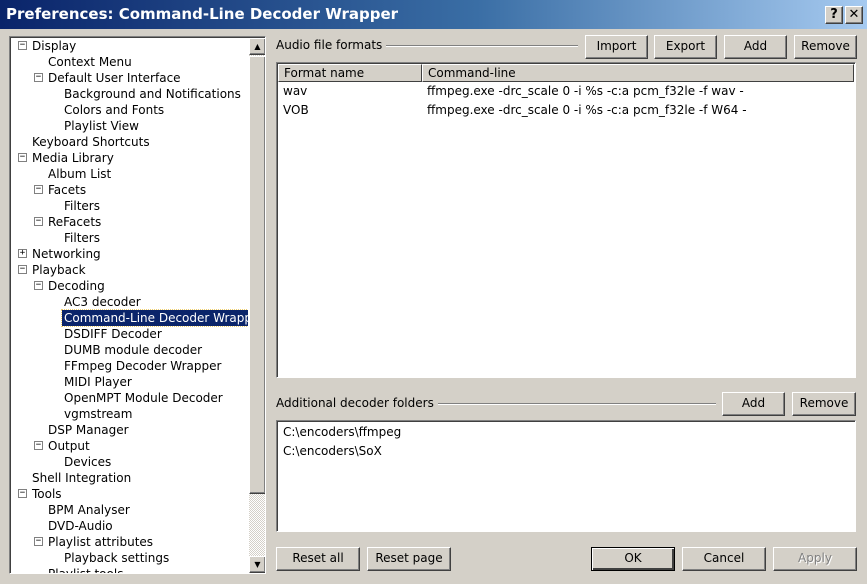 The width and height of the screenshot is (867, 584). I want to click on tree-item: − Playlist attributes, so click(129, 542).